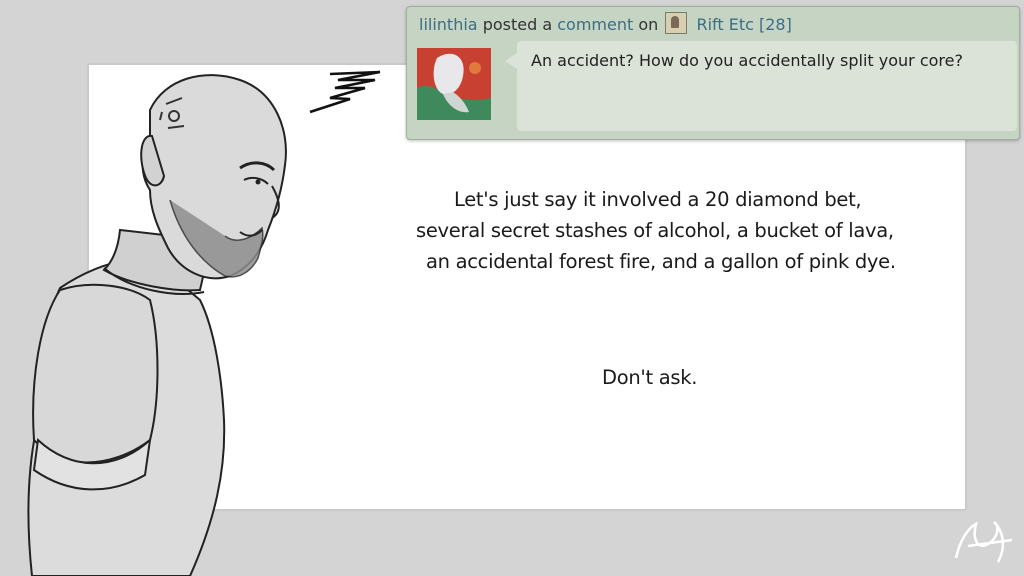  I want to click on stress-scribble, so click(345, 92).